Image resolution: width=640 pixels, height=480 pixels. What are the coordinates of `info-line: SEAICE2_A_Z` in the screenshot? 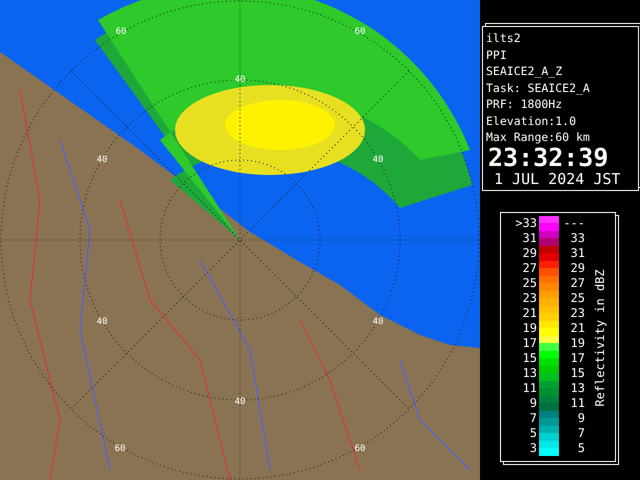 It's located at (525, 71).